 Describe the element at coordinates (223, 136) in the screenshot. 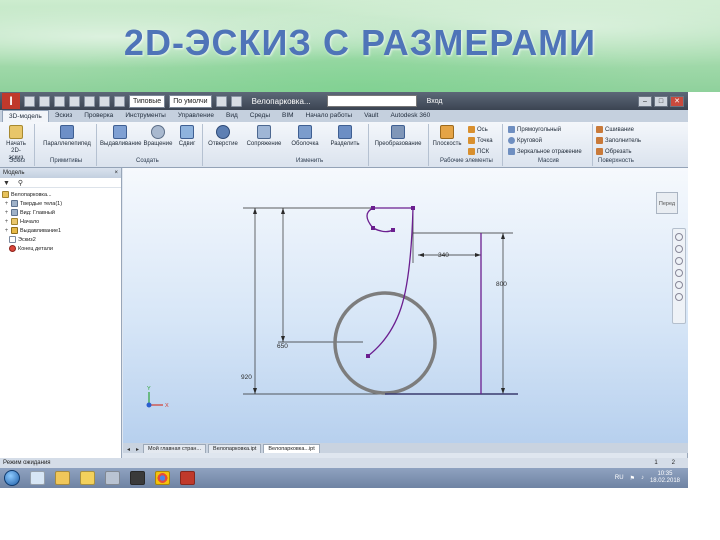

I see `hole-button: Отверстие` at that location.